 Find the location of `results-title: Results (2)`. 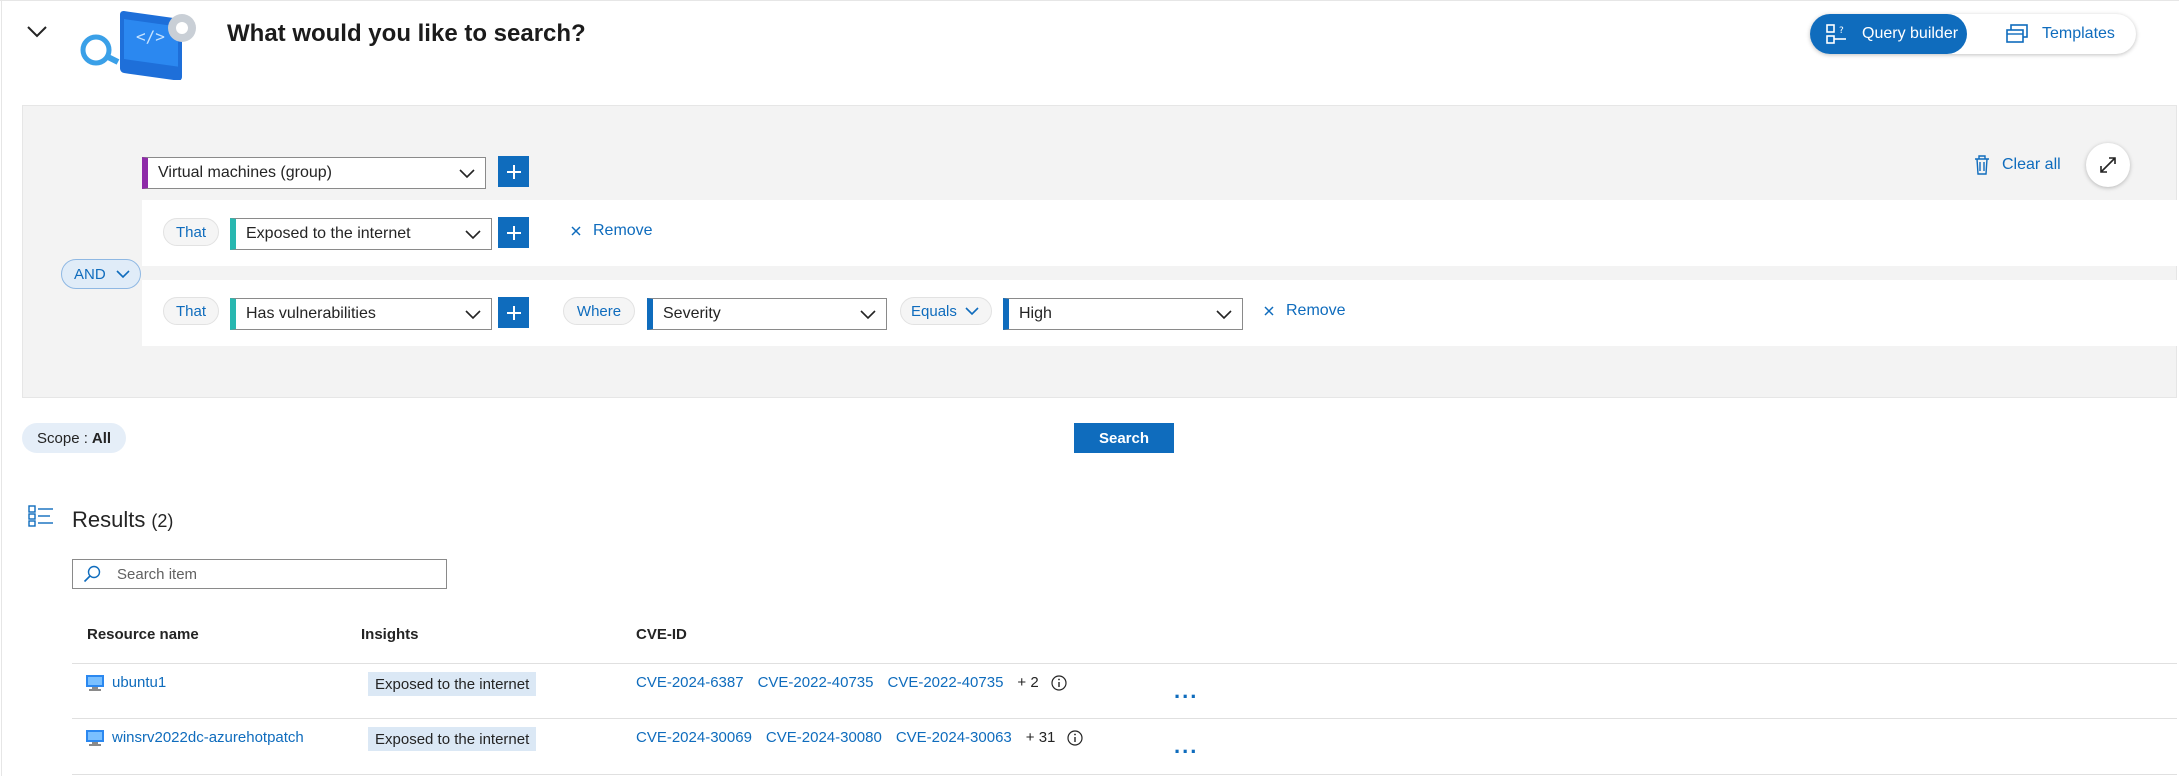

results-title: Results (2) is located at coordinates (122, 520).